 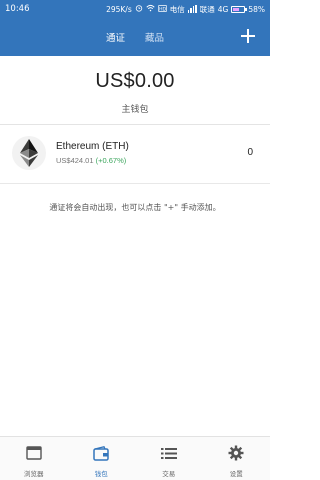 What do you see at coordinates (29, 153) in the screenshot?
I see `ethereum-icon` at bounding box center [29, 153].